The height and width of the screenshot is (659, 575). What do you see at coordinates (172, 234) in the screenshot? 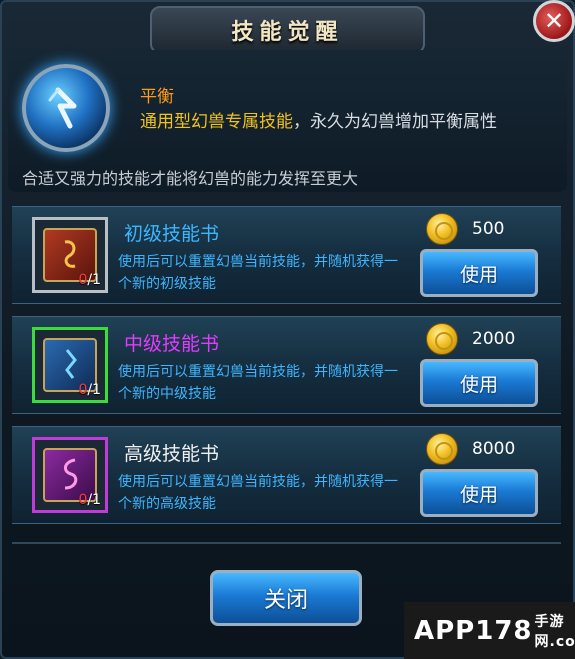
I see `book-title: 初级技能书` at bounding box center [172, 234].